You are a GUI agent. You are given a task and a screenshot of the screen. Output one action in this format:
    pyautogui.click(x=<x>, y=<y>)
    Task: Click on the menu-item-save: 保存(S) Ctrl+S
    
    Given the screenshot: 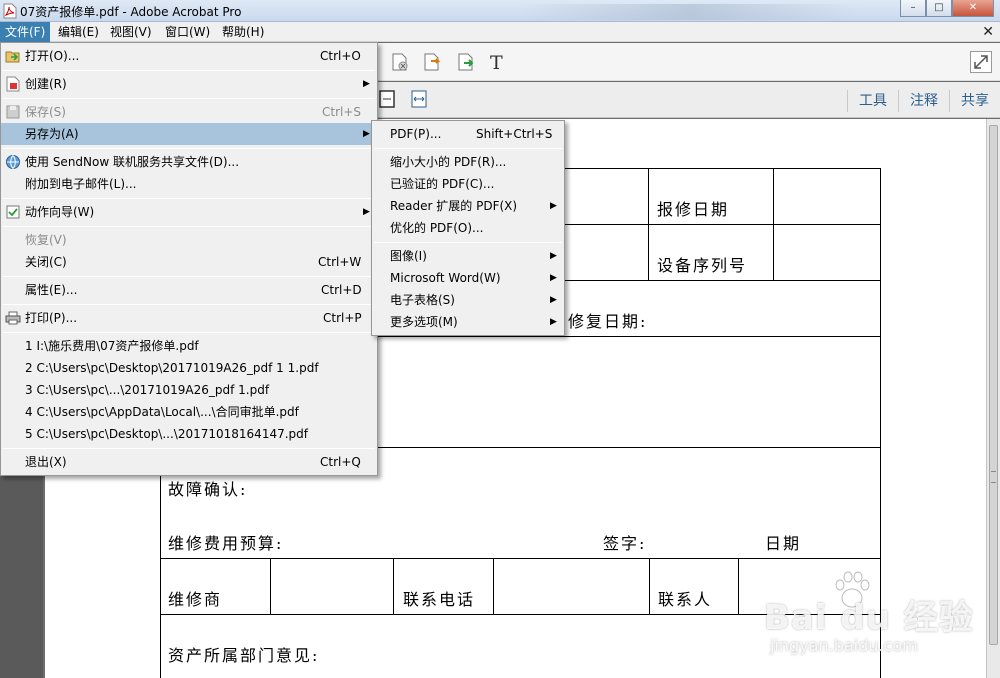 What is the action you would take?
    pyautogui.click(x=189, y=112)
    